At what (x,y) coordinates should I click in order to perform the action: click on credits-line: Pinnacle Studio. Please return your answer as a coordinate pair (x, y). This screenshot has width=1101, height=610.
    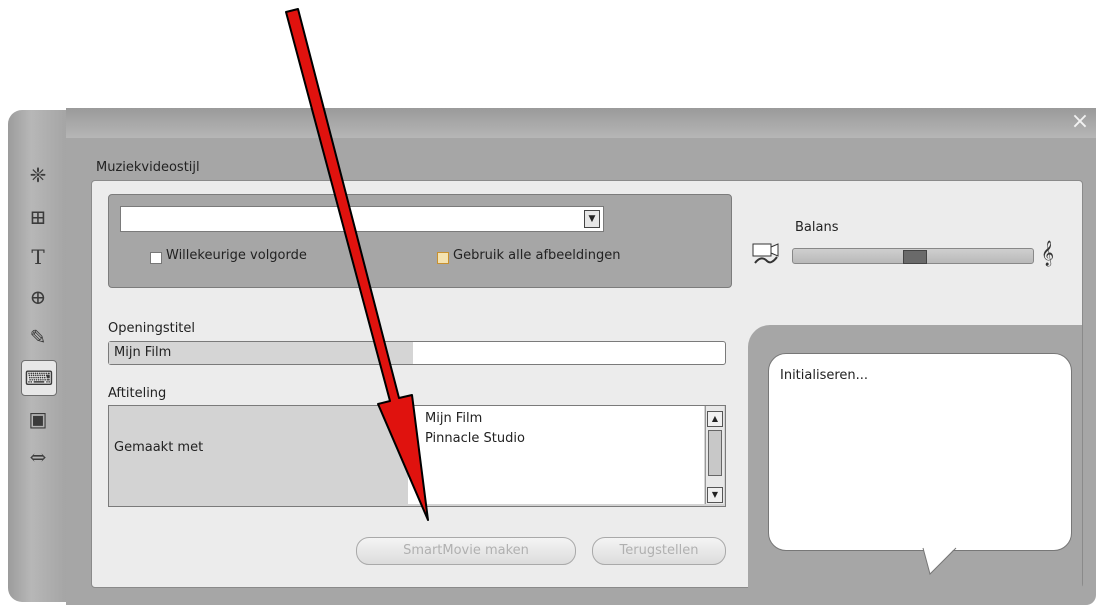
    Looking at the image, I should click on (475, 438).